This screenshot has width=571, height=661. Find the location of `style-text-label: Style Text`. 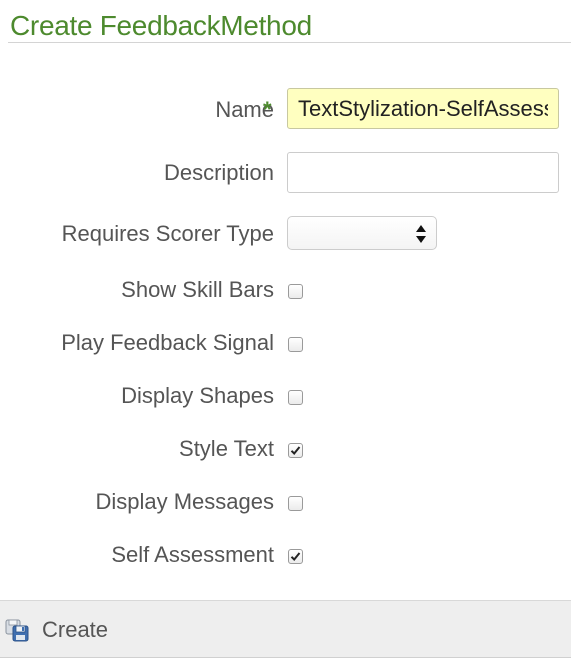

style-text-label: Style Text is located at coordinates (226, 448).